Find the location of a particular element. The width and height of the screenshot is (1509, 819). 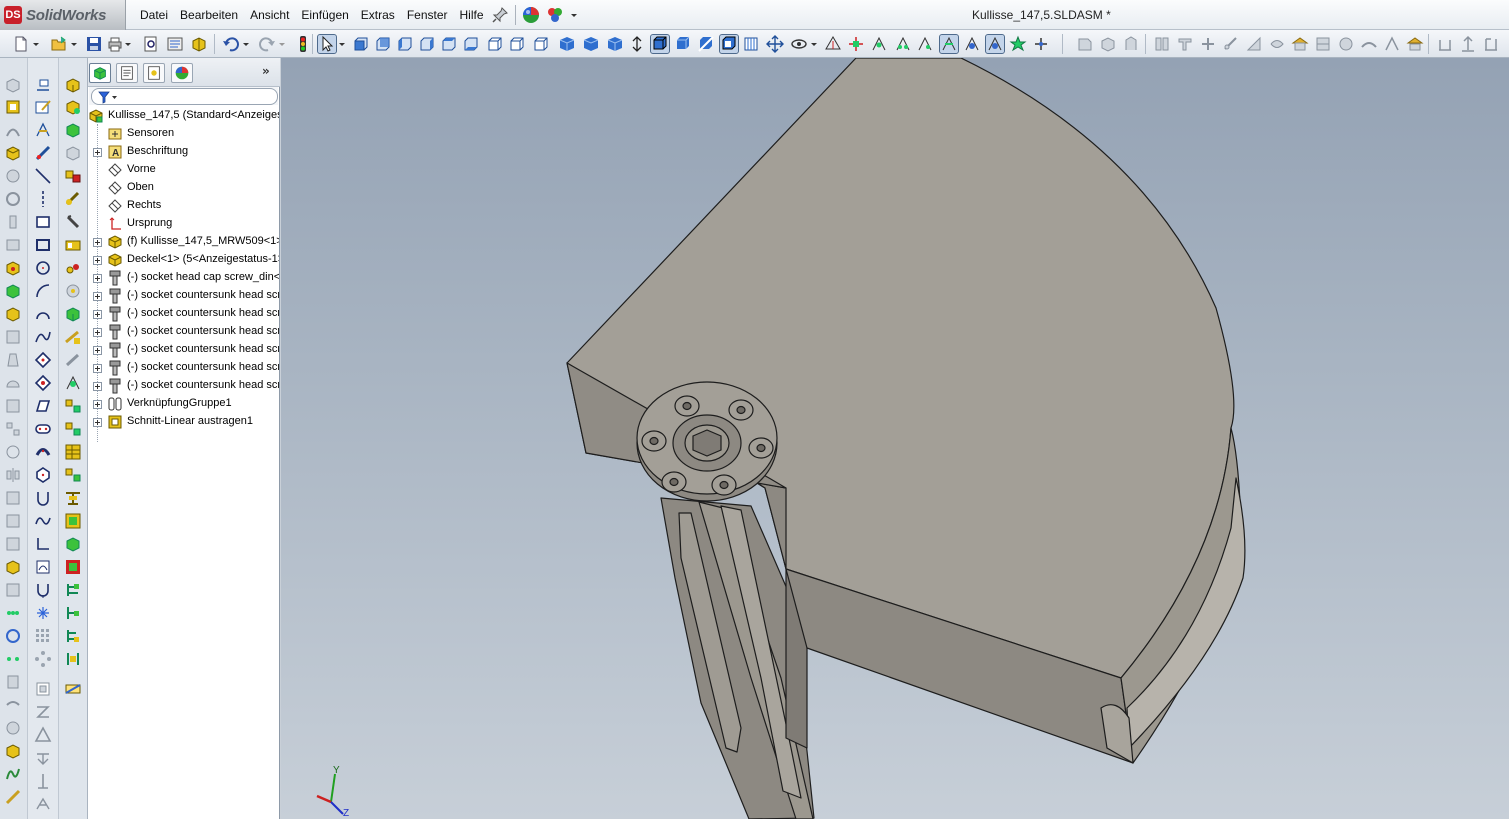

view-cube-trimetric-icon is located at coordinates (517, 44).